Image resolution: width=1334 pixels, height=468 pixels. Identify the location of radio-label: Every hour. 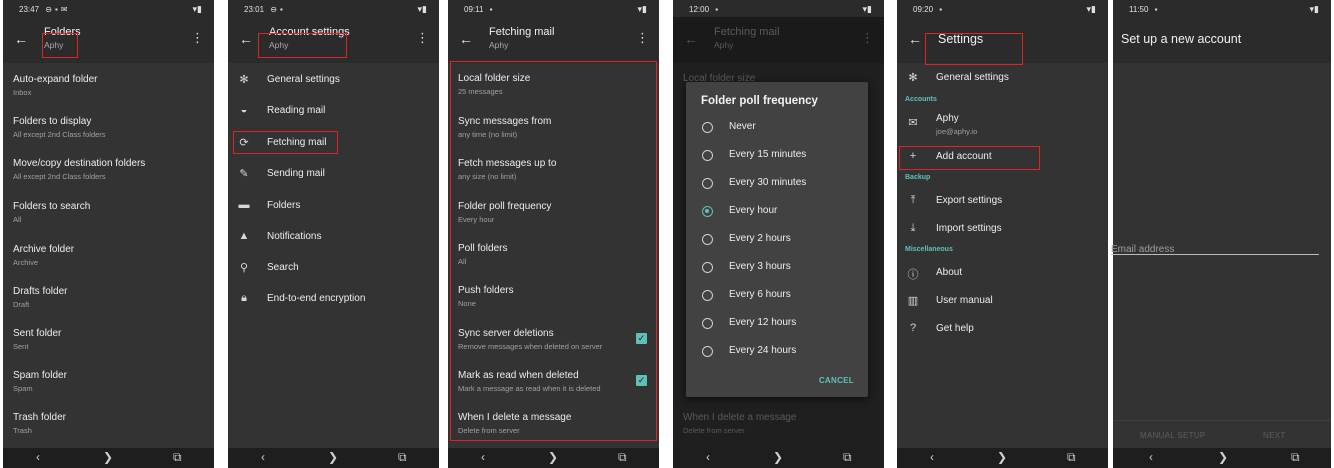
(753, 210).